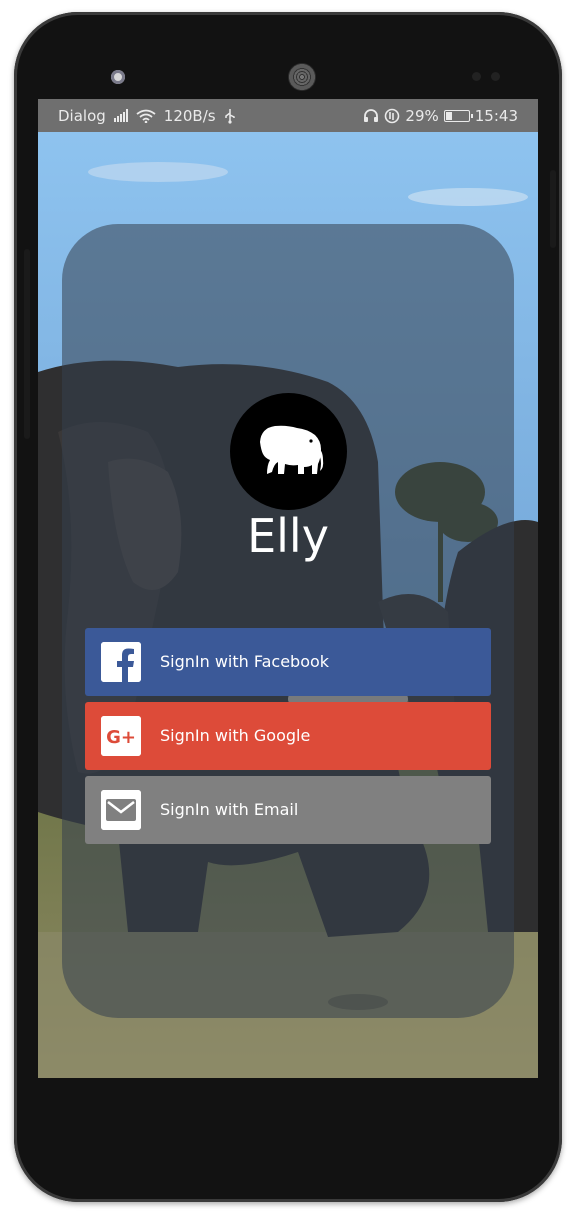 The width and height of the screenshot is (574, 1212). Describe the element at coordinates (288, 115) in the screenshot. I see `status-bar: Dialog 120B/s 29% 15:43` at that location.